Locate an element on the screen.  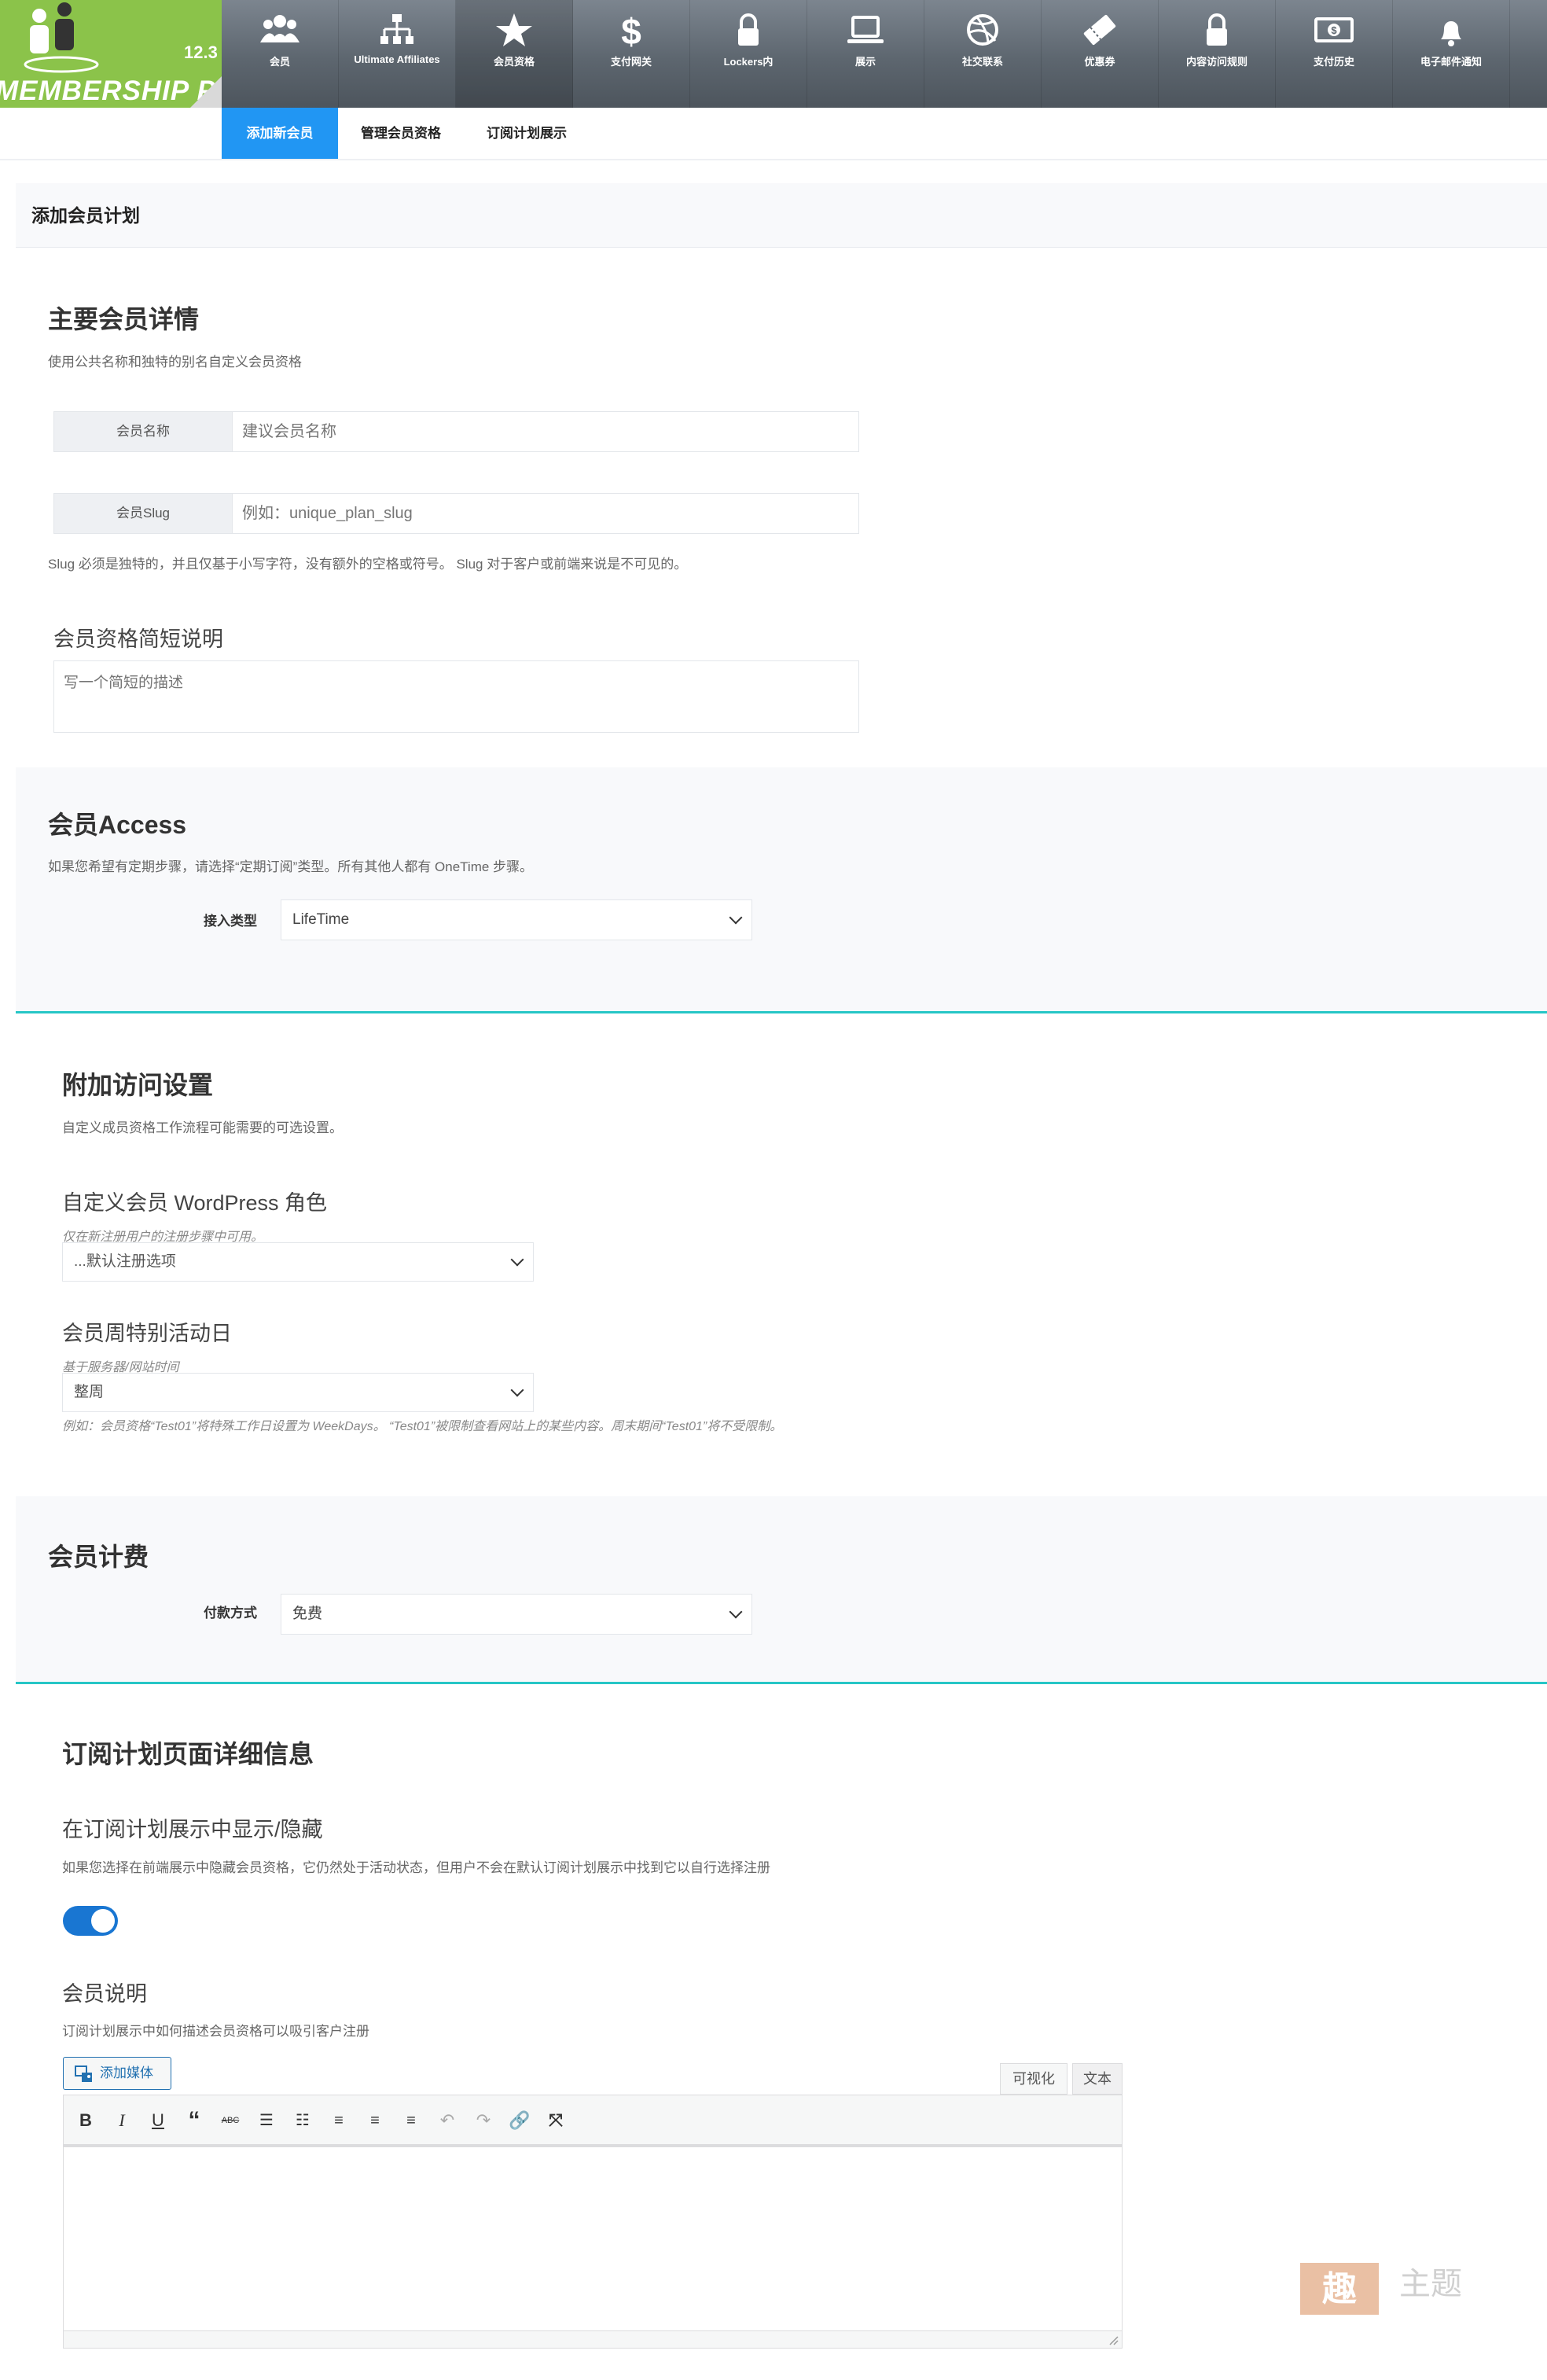
laptop-icon is located at coordinates (866, 29).